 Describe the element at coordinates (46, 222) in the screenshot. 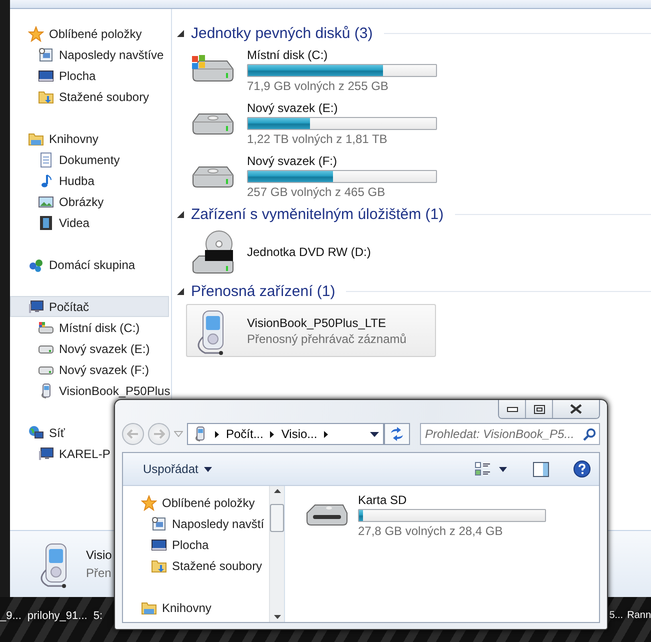

I see `film-icon` at that location.